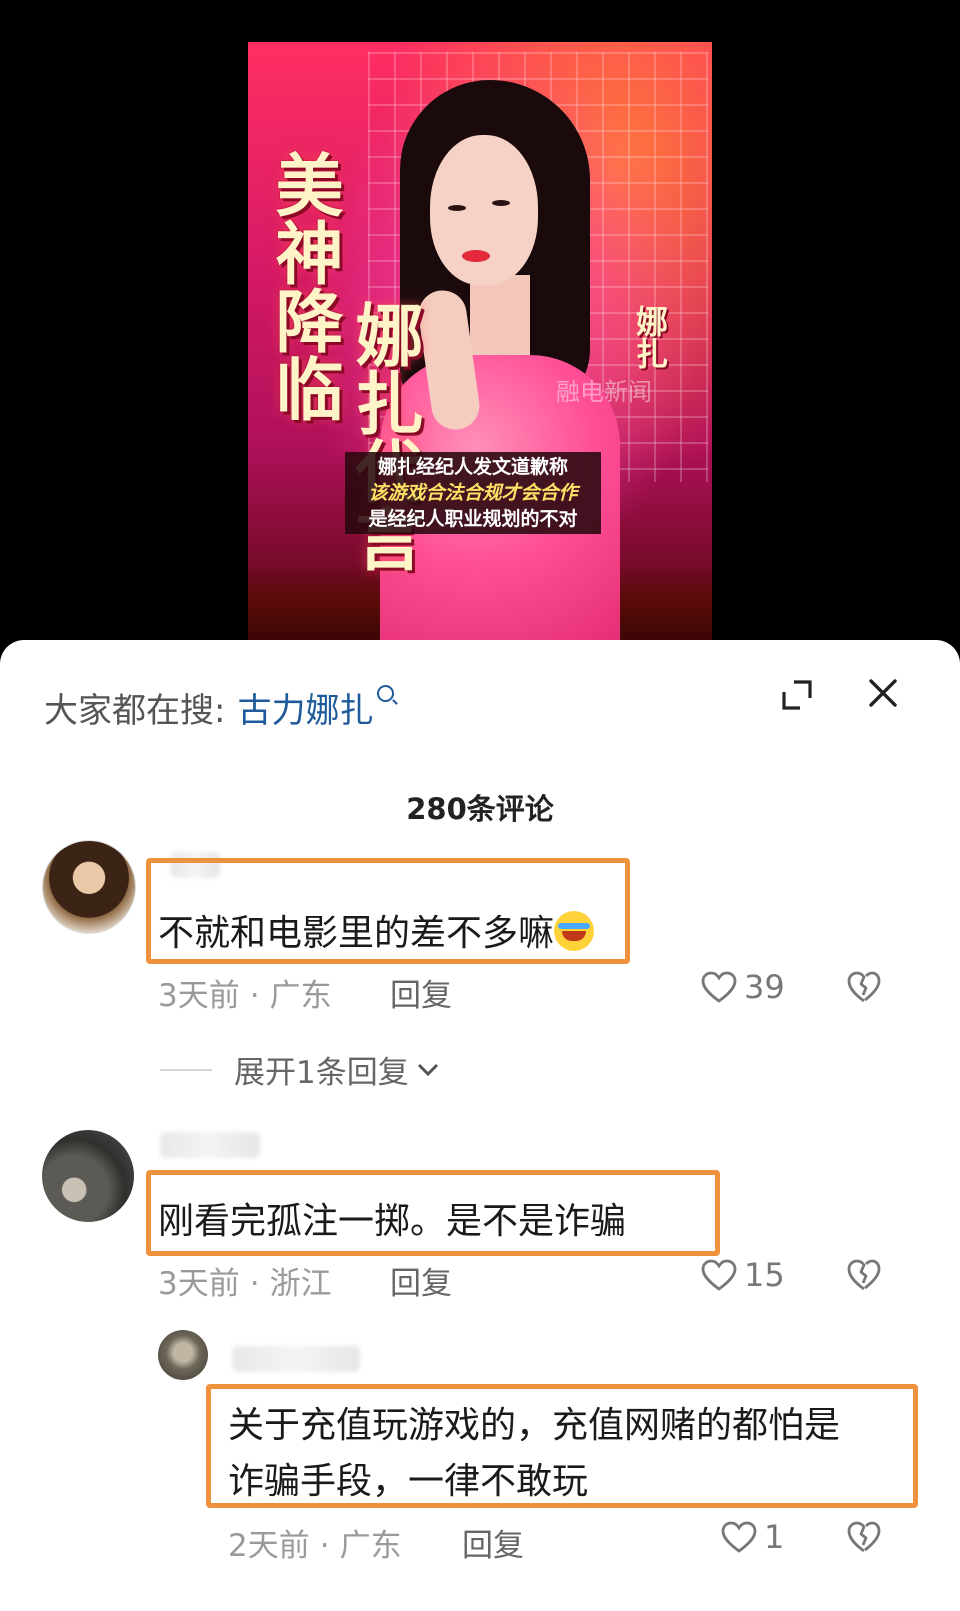 This screenshot has width=960, height=1611. What do you see at coordinates (386, 693) in the screenshot?
I see `search-icon` at bounding box center [386, 693].